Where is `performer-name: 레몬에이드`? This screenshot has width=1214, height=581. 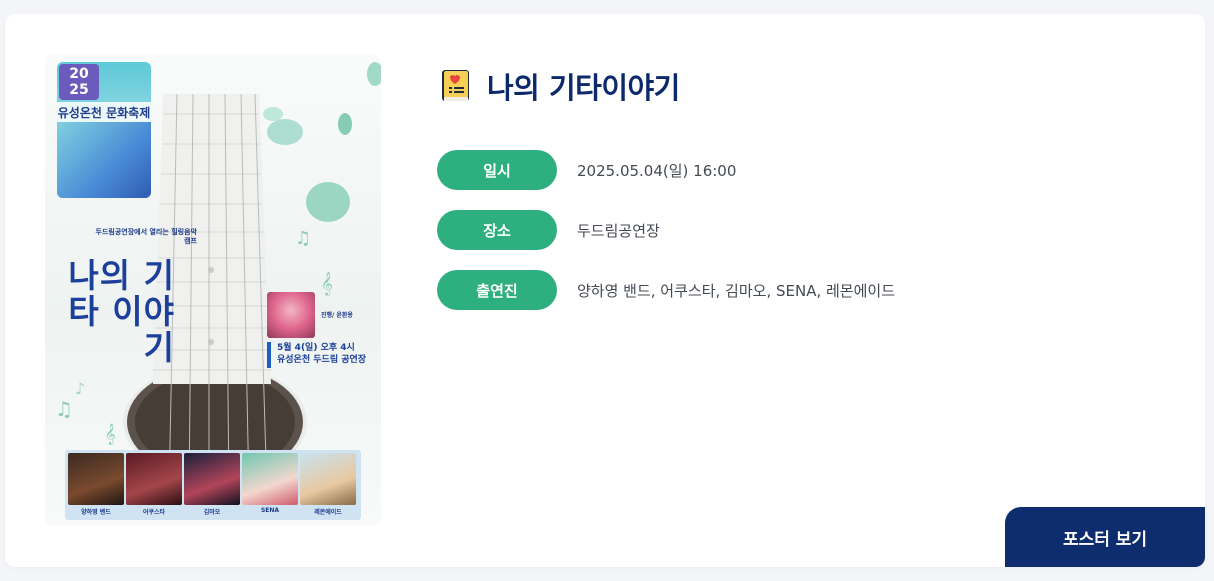
performer-name: 레몬에이드 is located at coordinates (328, 512).